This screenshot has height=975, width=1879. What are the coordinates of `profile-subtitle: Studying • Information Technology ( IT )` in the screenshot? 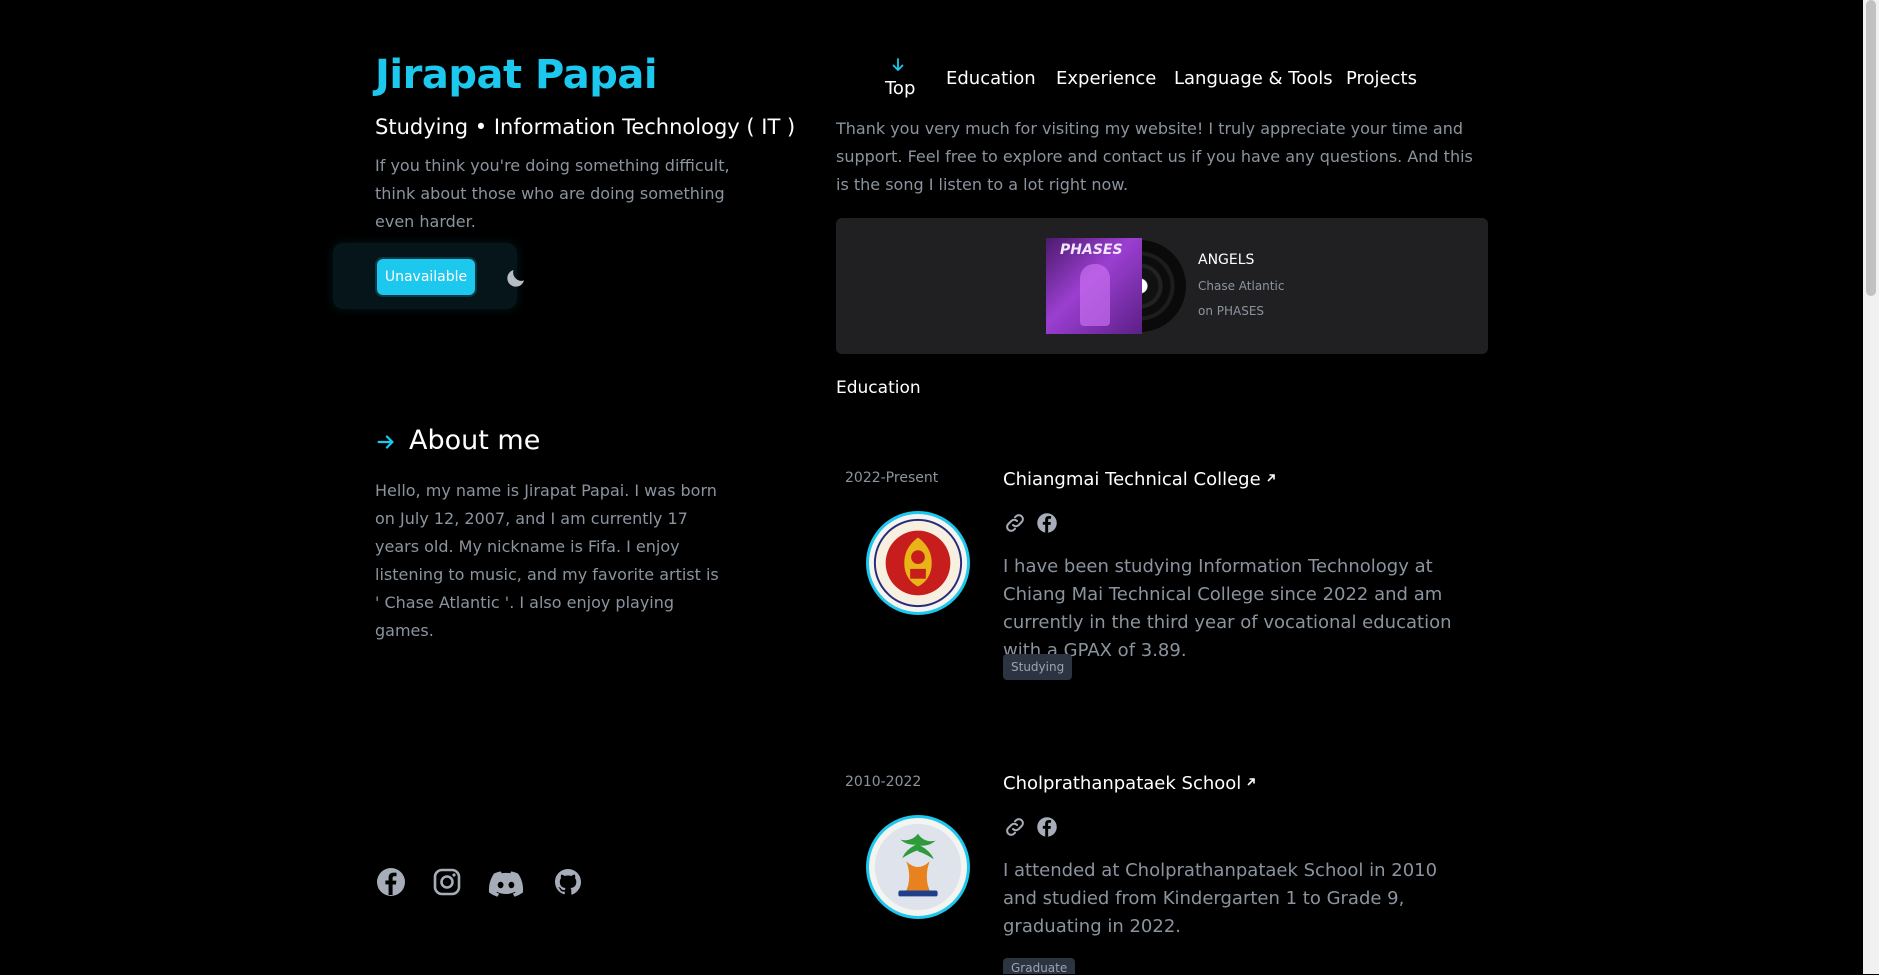 It's located at (585, 127).